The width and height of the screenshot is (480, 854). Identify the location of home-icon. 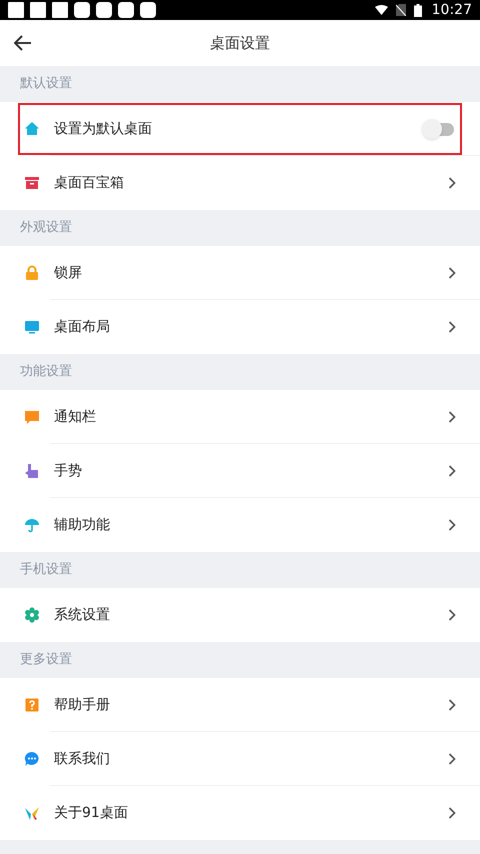
(32, 129).